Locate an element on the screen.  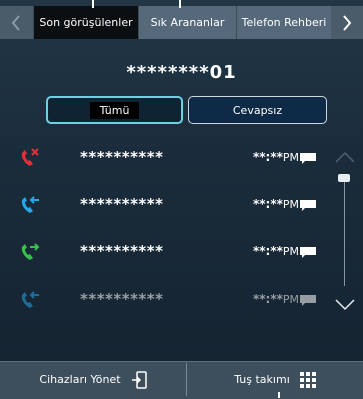
chevron-right-icon is located at coordinates (347, 22).